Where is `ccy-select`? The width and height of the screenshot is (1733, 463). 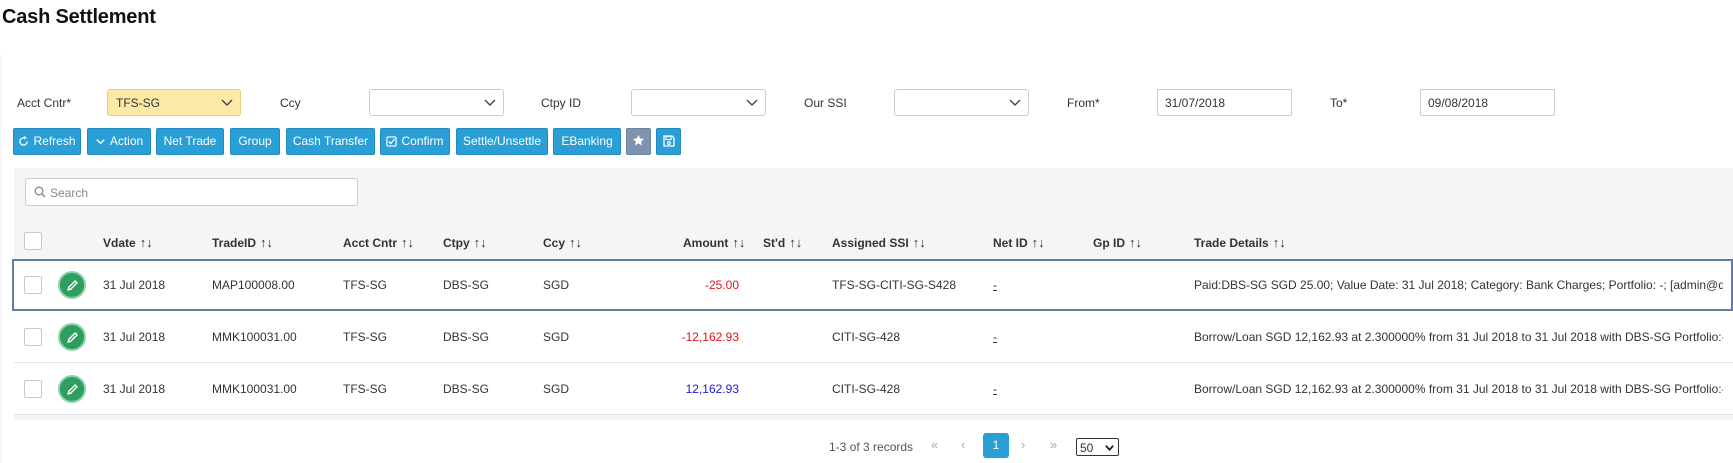 ccy-select is located at coordinates (436, 102).